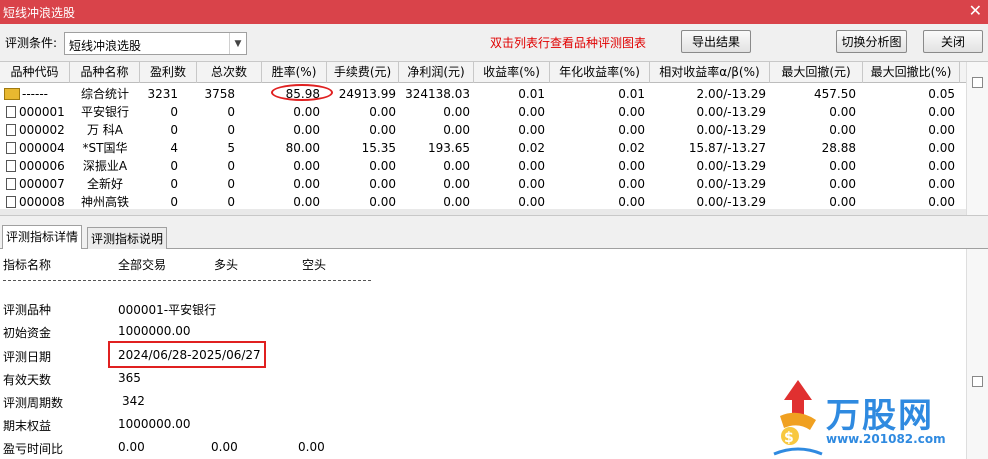 This screenshot has height=459, width=988. I want to click on col-header-code: 品种代码, so click(35, 72).